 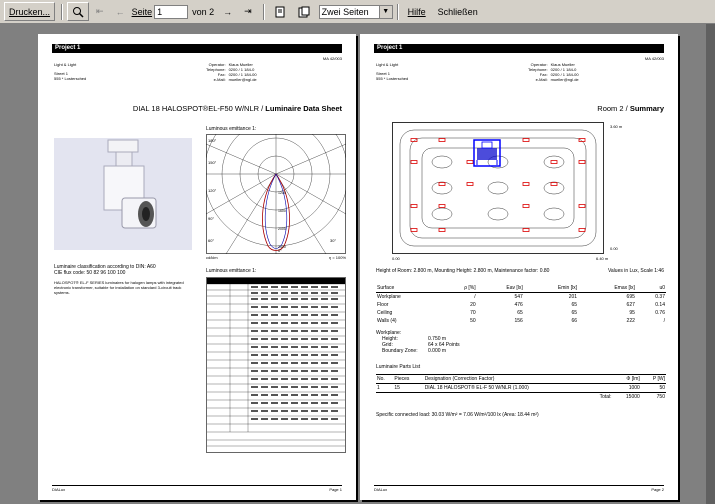 What do you see at coordinates (397, 388) in the screenshot?
I see `table-cell: 15` at bounding box center [397, 388].